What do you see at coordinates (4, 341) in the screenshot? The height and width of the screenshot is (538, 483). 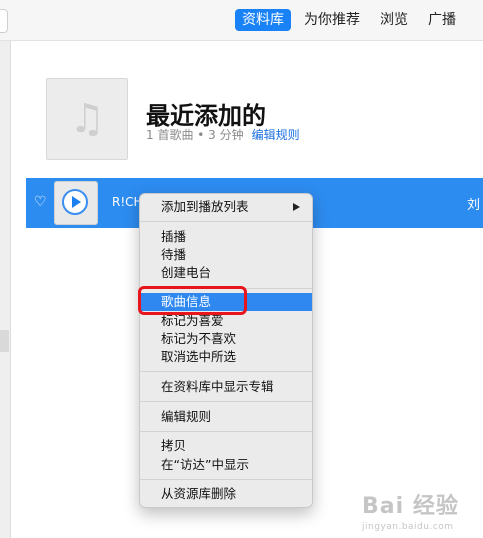 I see `sidebar-scroll-mark` at bounding box center [4, 341].